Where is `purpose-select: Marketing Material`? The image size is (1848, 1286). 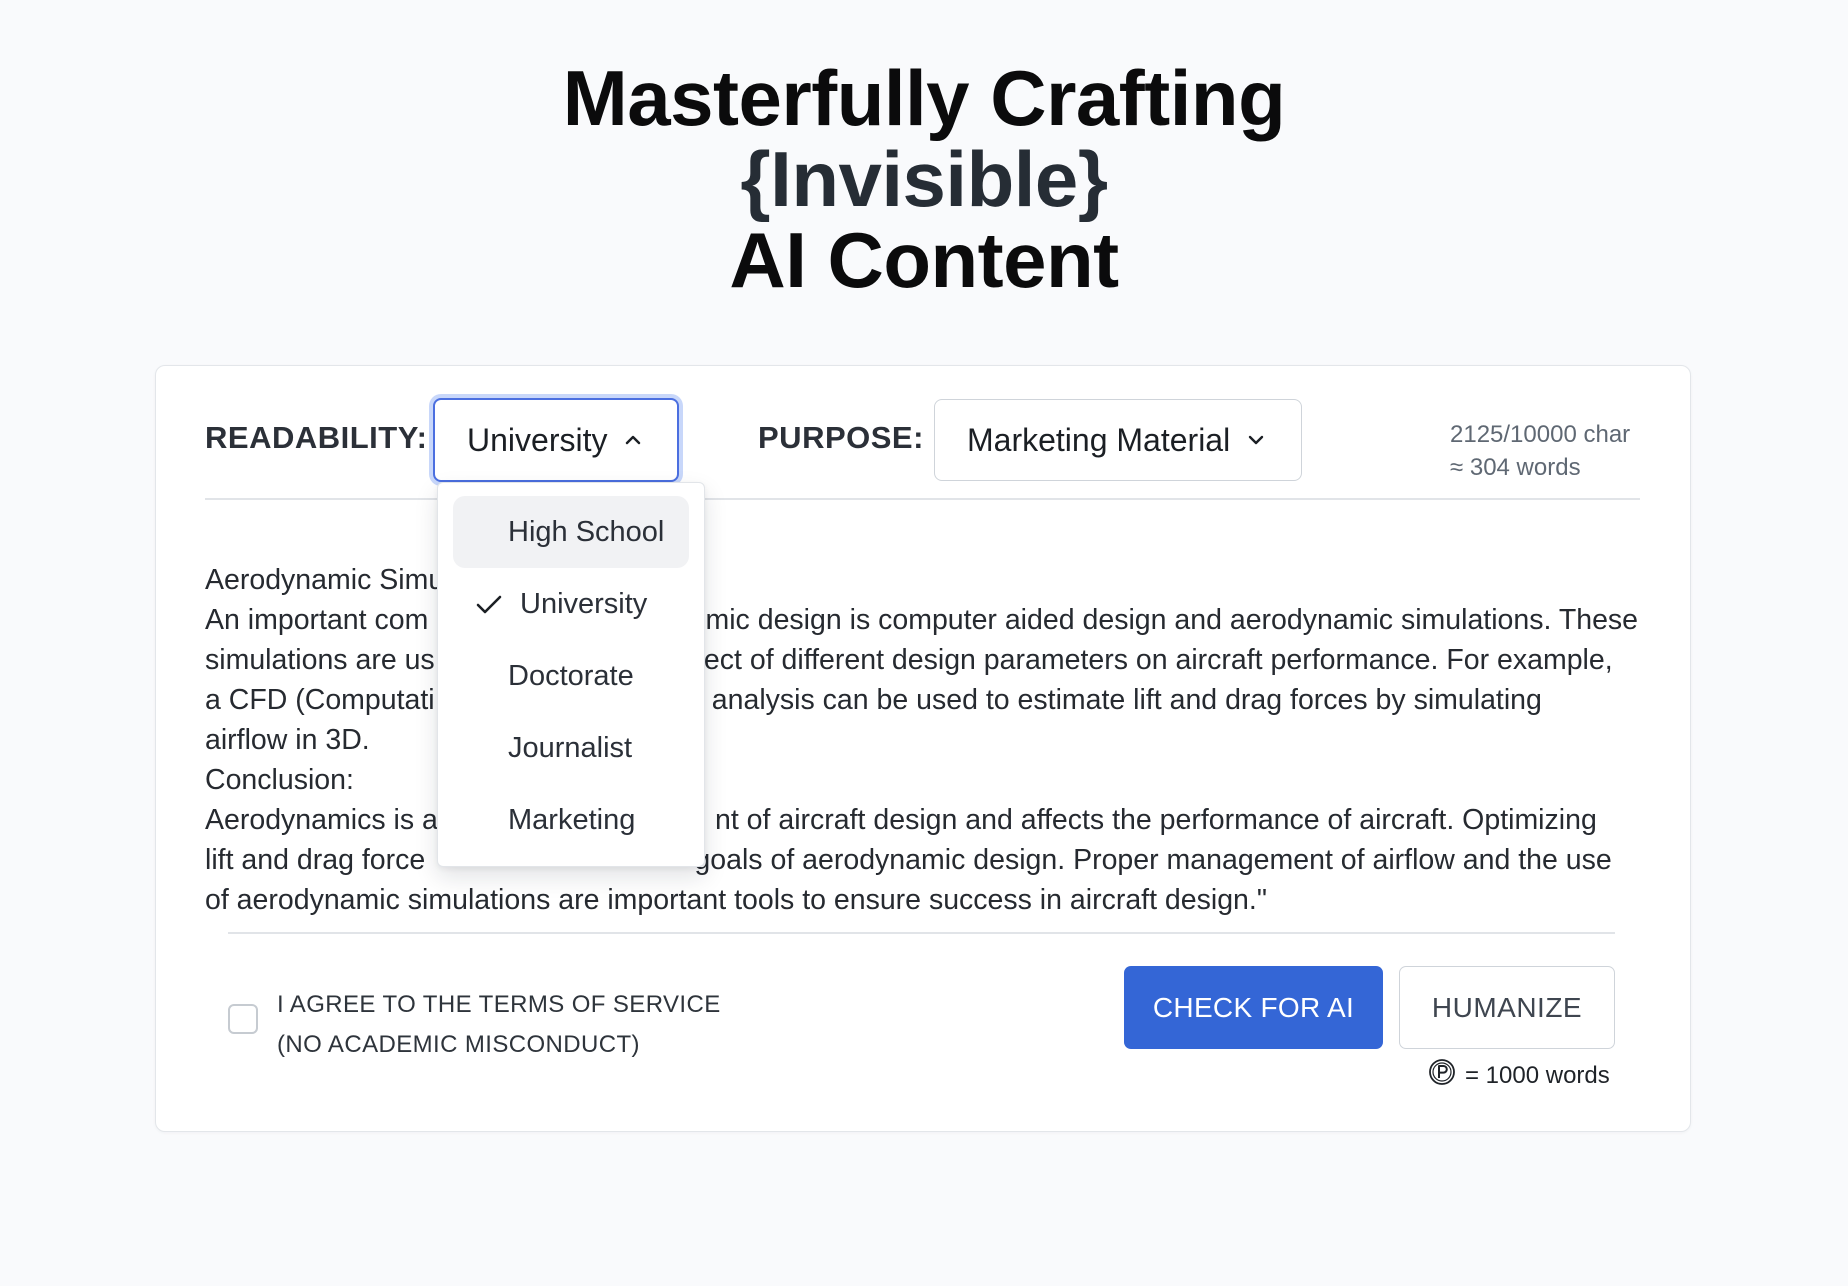
purpose-select: Marketing Material is located at coordinates (1118, 440).